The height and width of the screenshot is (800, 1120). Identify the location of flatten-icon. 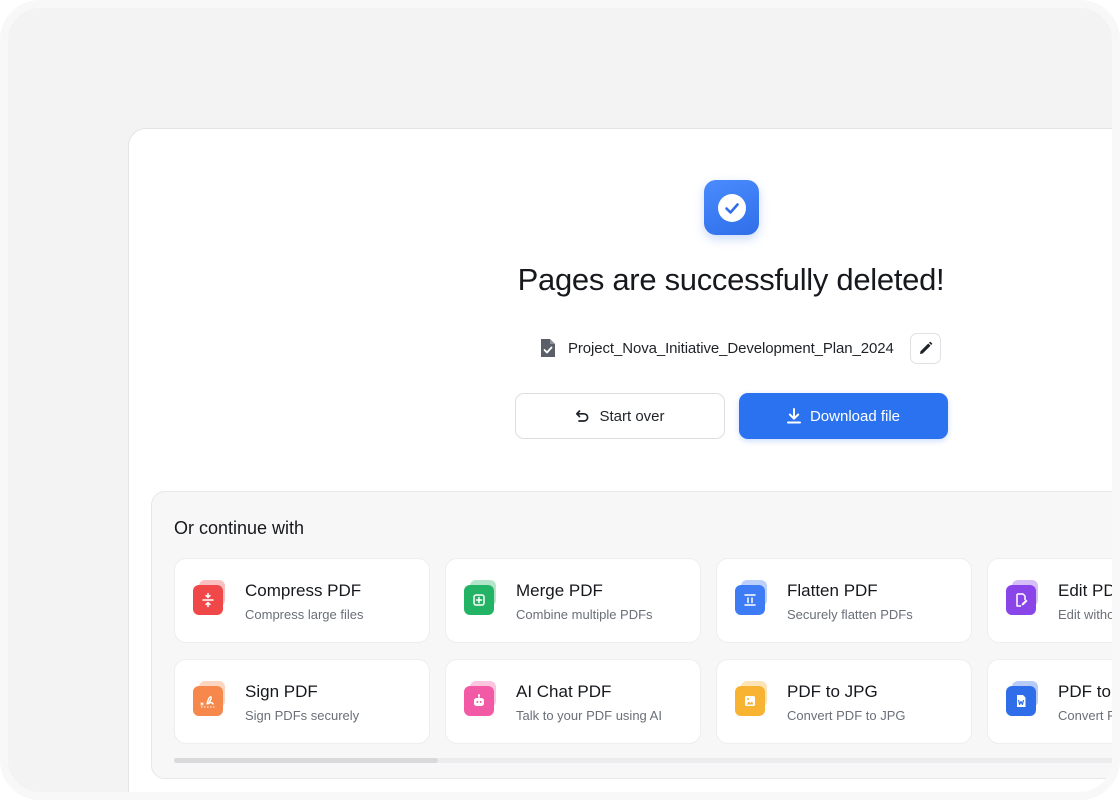
(752, 598).